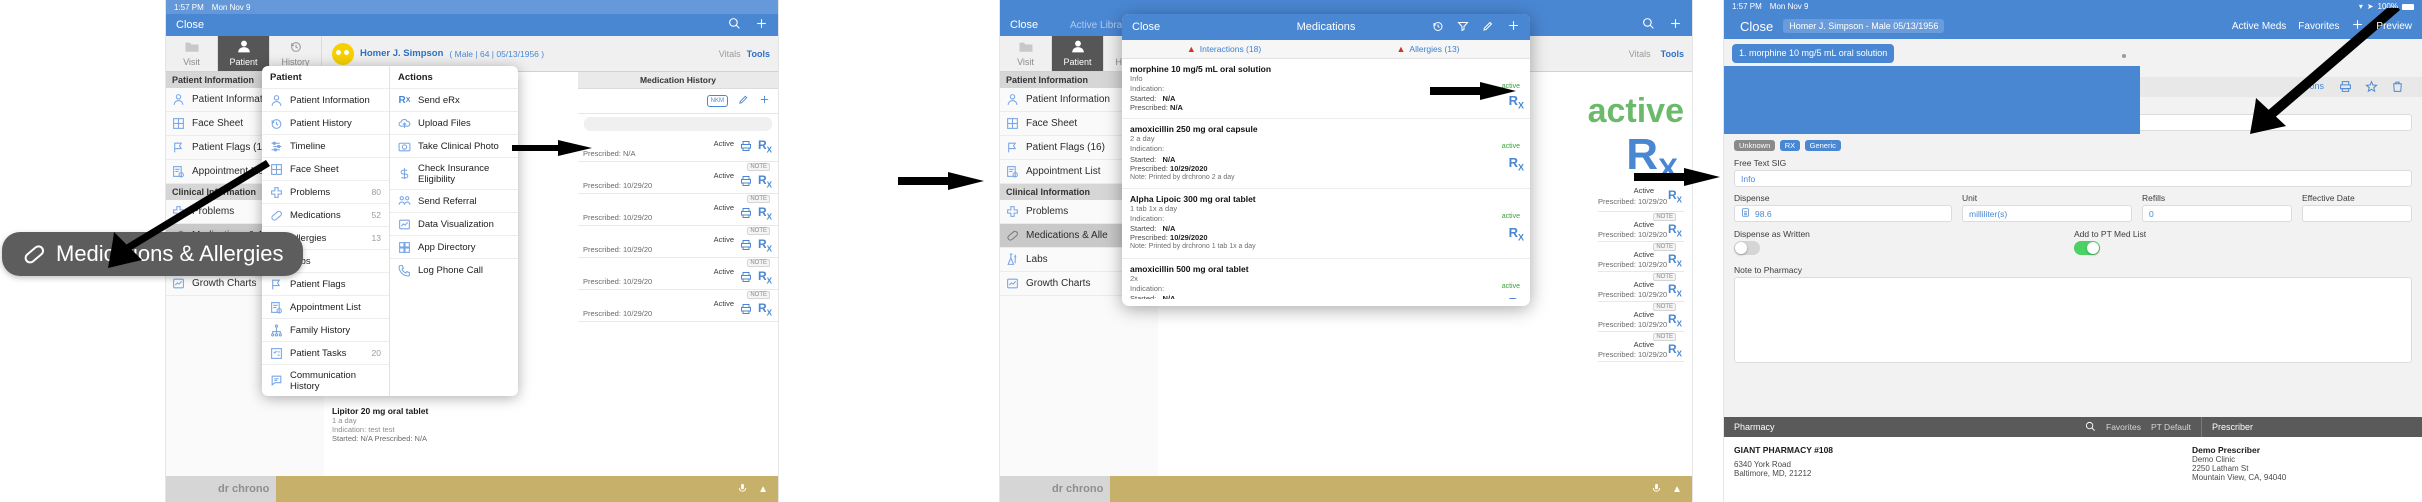  Describe the element at coordinates (325, 99) in the screenshot. I see `menu-item-patient-information: Patient Information` at that location.